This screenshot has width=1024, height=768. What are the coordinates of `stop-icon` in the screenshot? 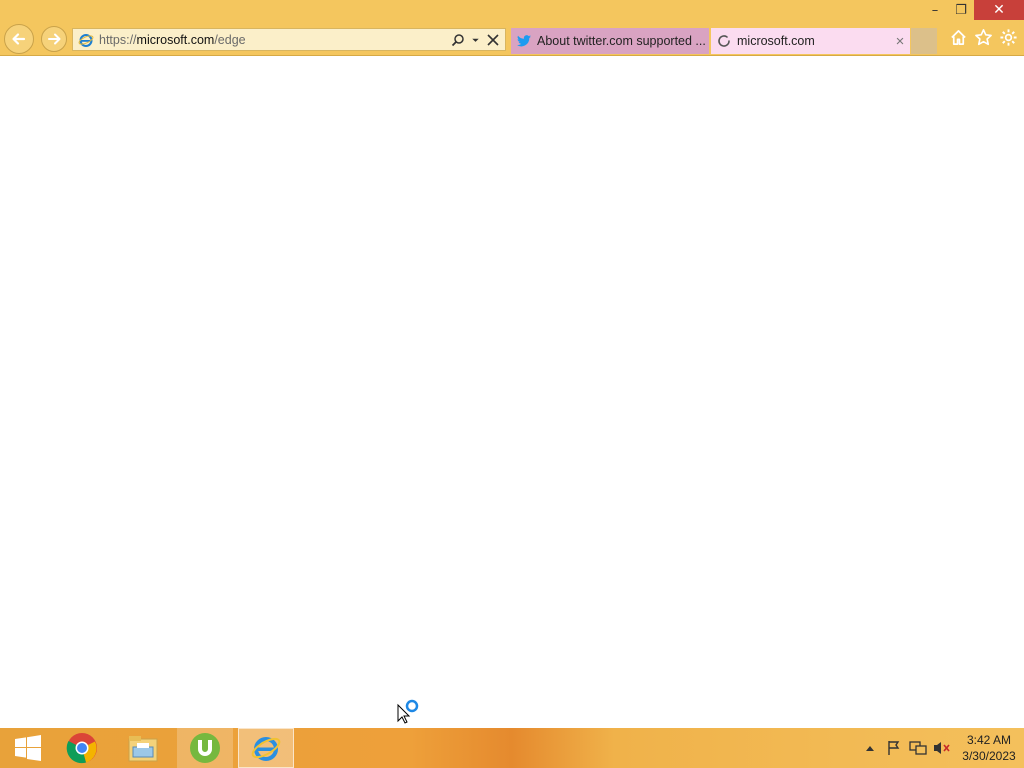 It's located at (493, 40).